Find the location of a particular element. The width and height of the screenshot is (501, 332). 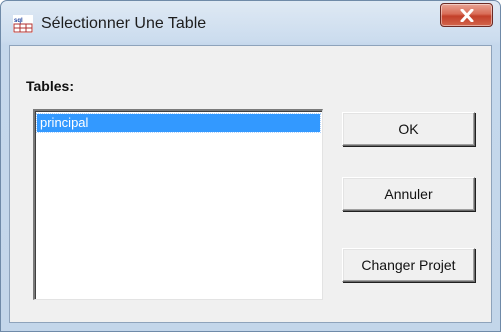

window-title: Sélectionner Une Table is located at coordinates (124, 23).